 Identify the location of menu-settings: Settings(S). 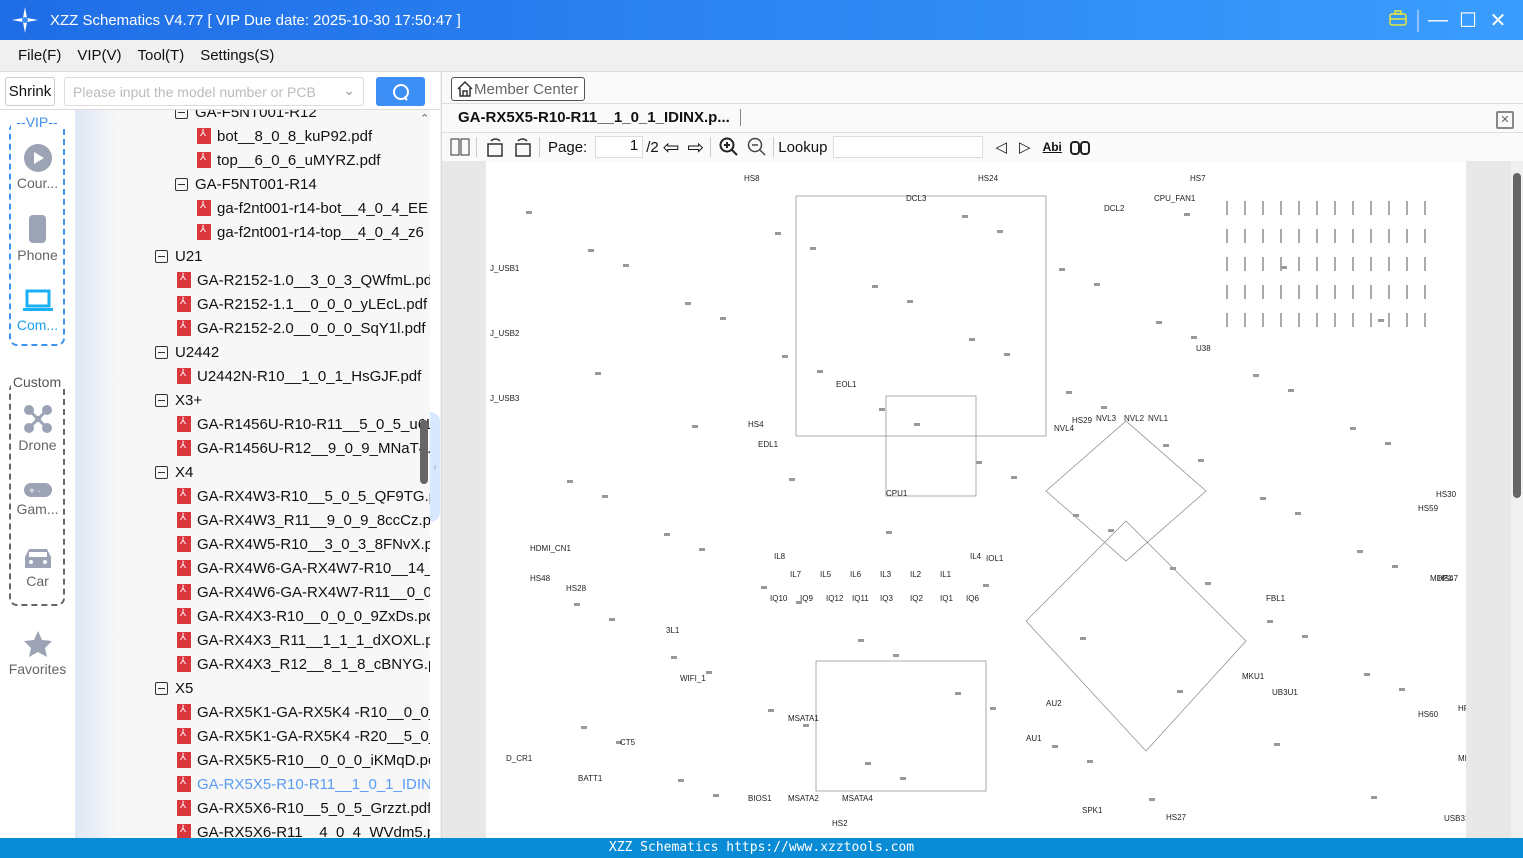
(237, 55).